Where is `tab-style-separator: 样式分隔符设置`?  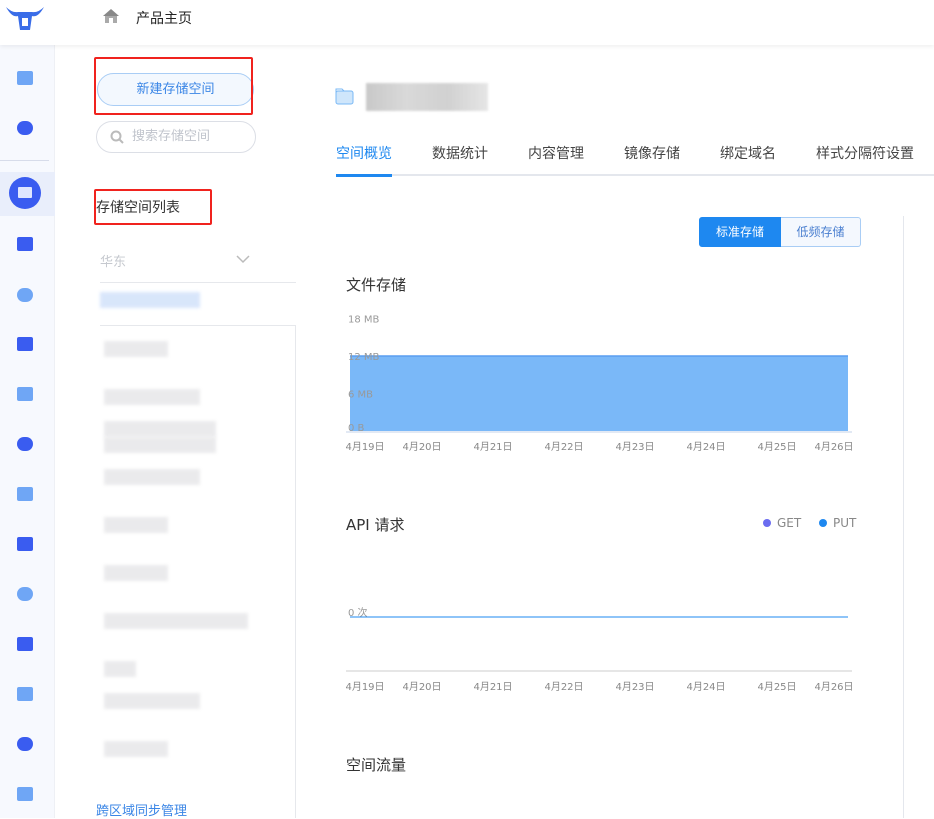 tab-style-separator: 样式分隔符设置 is located at coordinates (865, 153).